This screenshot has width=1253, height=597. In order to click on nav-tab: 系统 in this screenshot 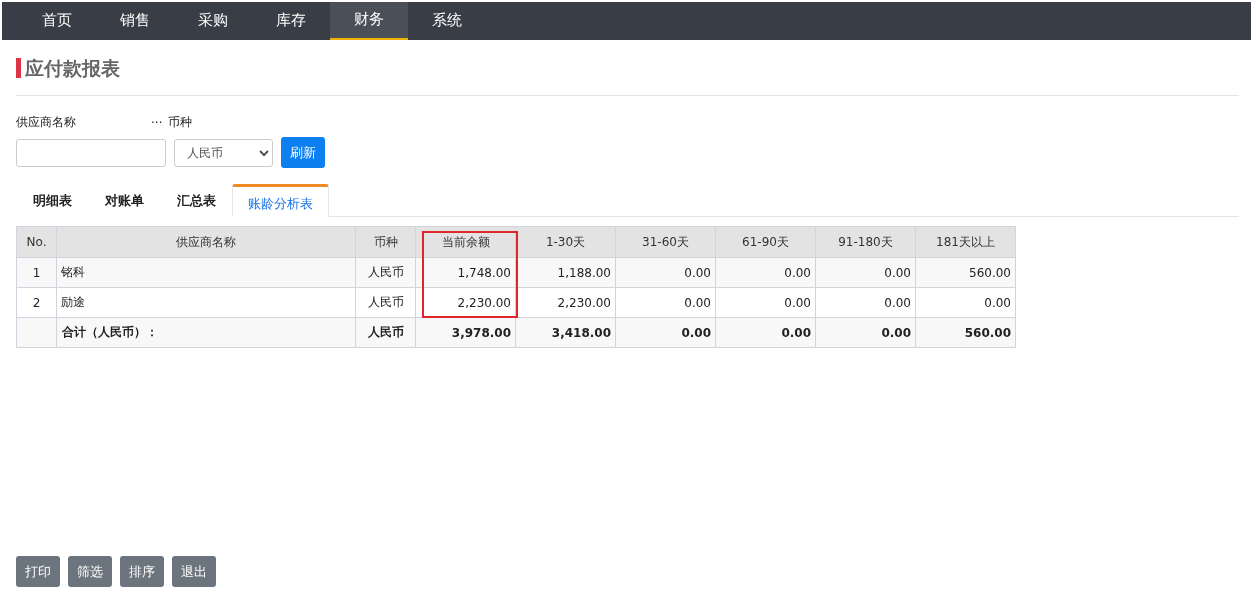, I will do `click(447, 21)`.